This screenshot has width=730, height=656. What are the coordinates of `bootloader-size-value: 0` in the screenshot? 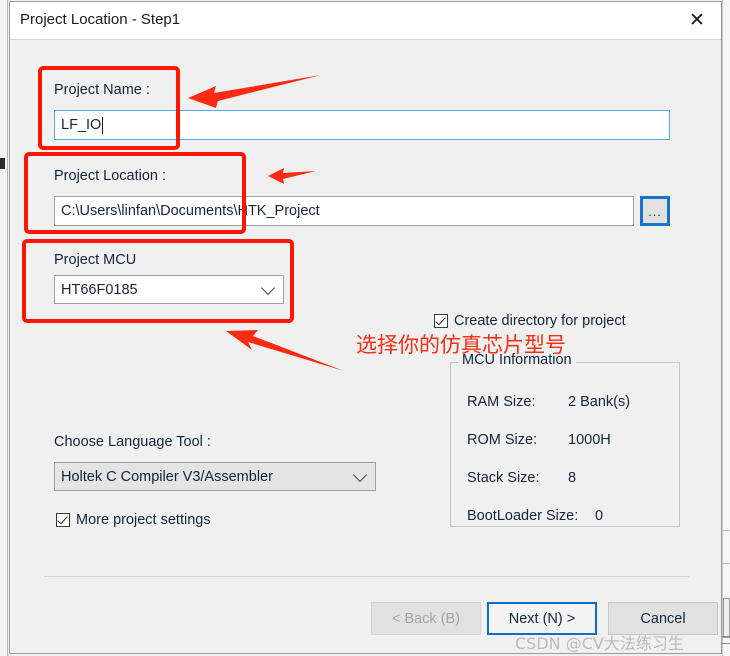 It's located at (599, 516).